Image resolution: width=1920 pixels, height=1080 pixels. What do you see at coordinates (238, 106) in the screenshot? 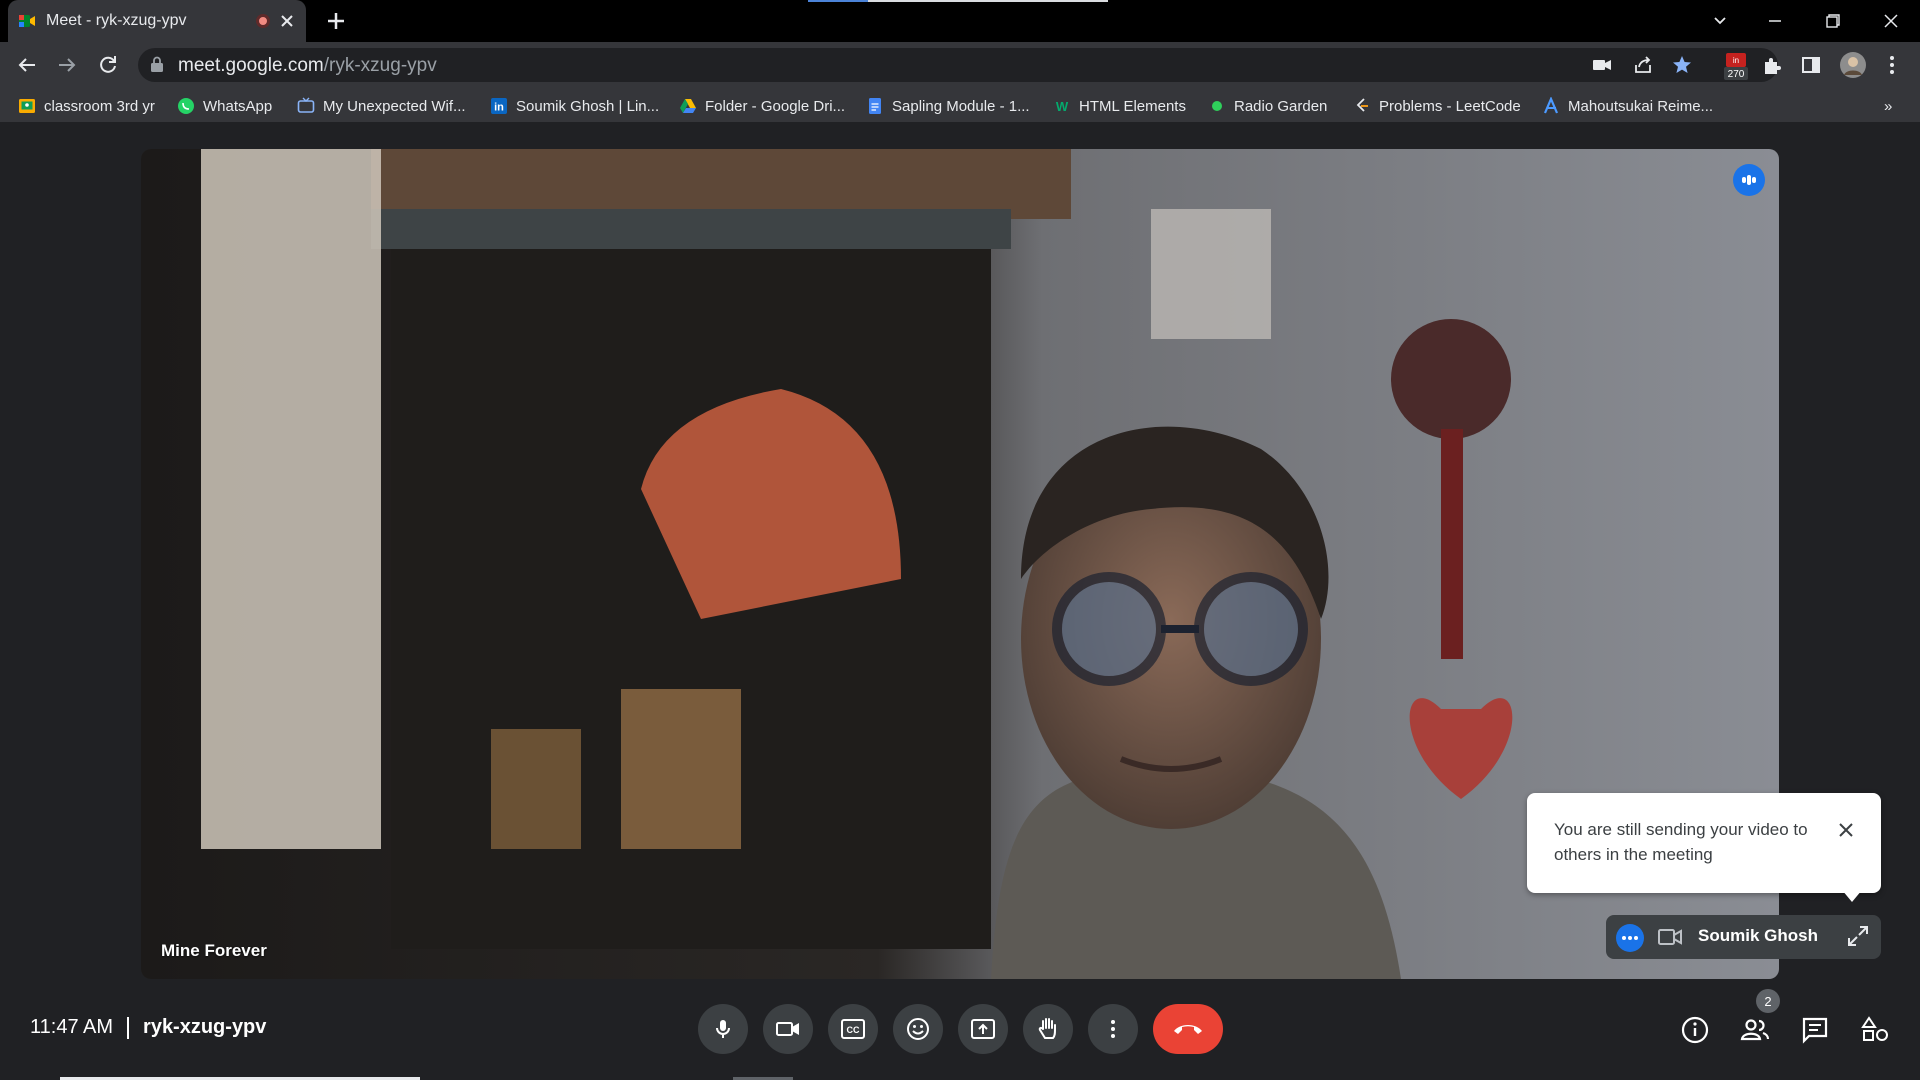
I see `bookmark-label: WhatsApp` at bounding box center [238, 106].